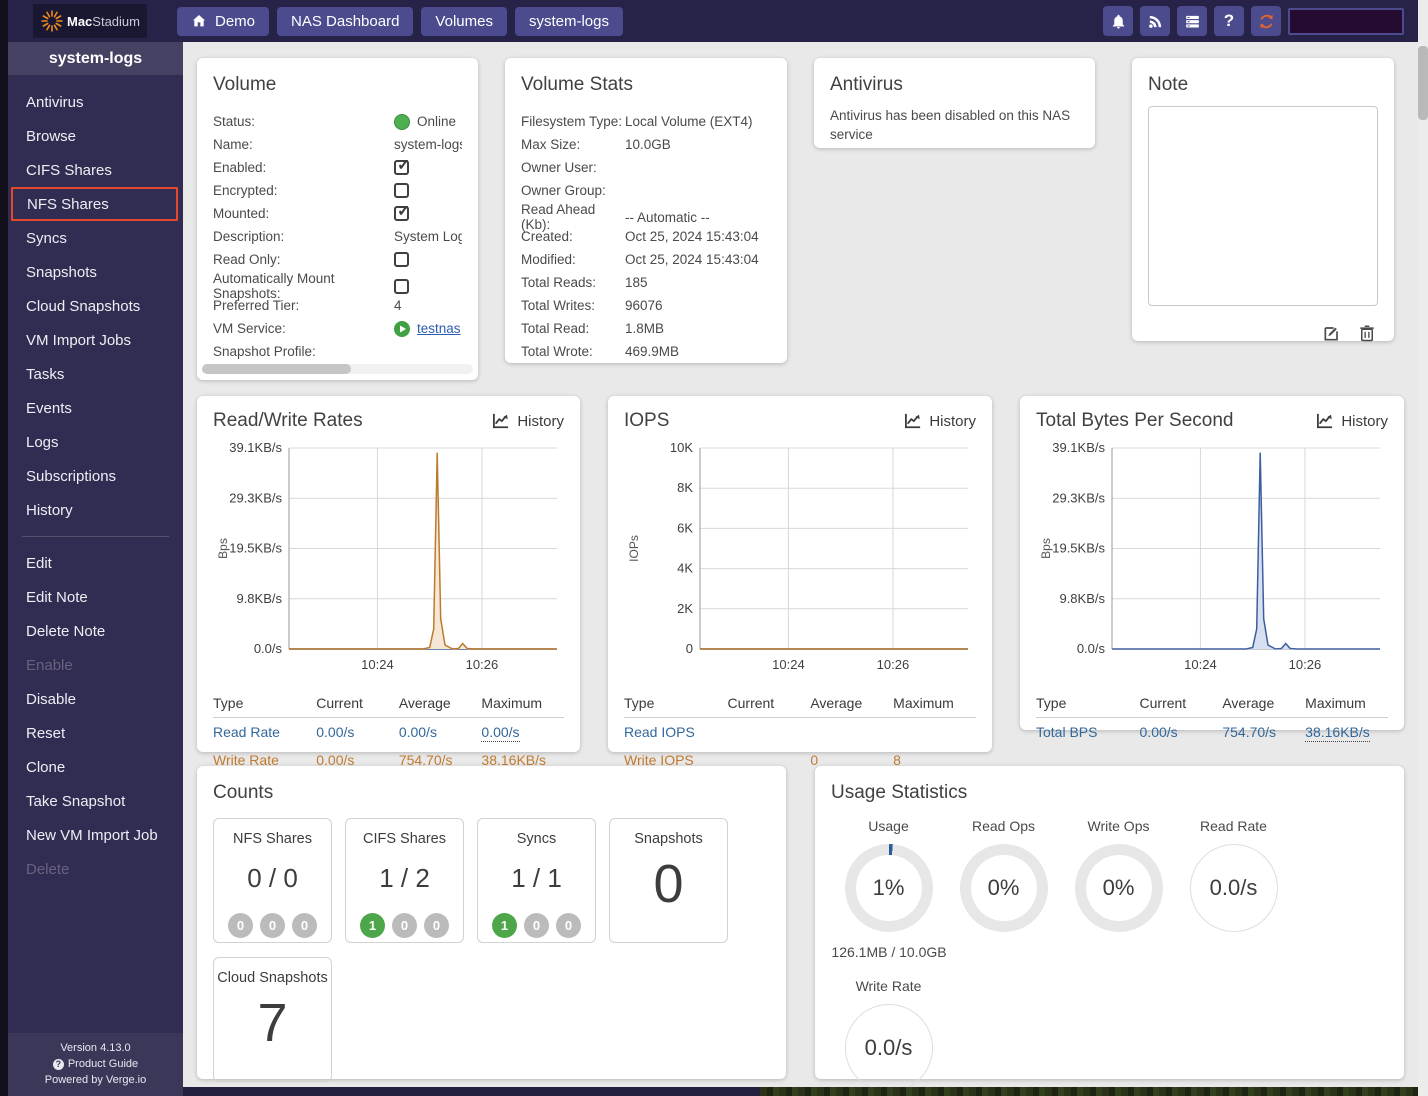 The image size is (1428, 1096). Describe the element at coordinates (1118, 889) in the screenshot. I see `gauge-write-ops: Write Ops 0%` at that location.